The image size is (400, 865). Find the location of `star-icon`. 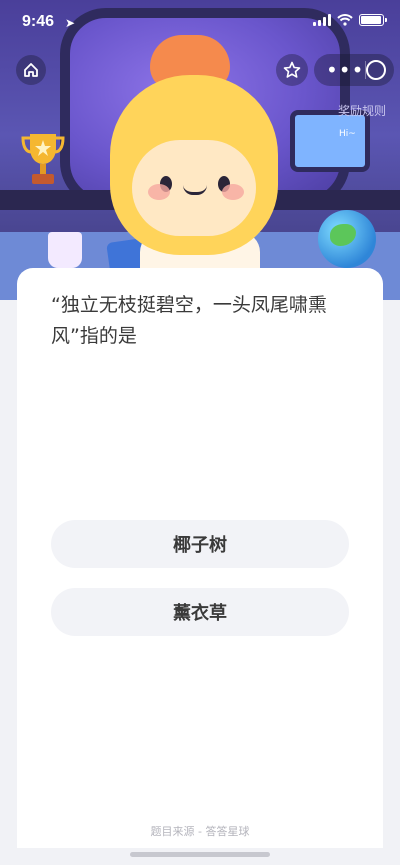

star-icon is located at coordinates (292, 69).